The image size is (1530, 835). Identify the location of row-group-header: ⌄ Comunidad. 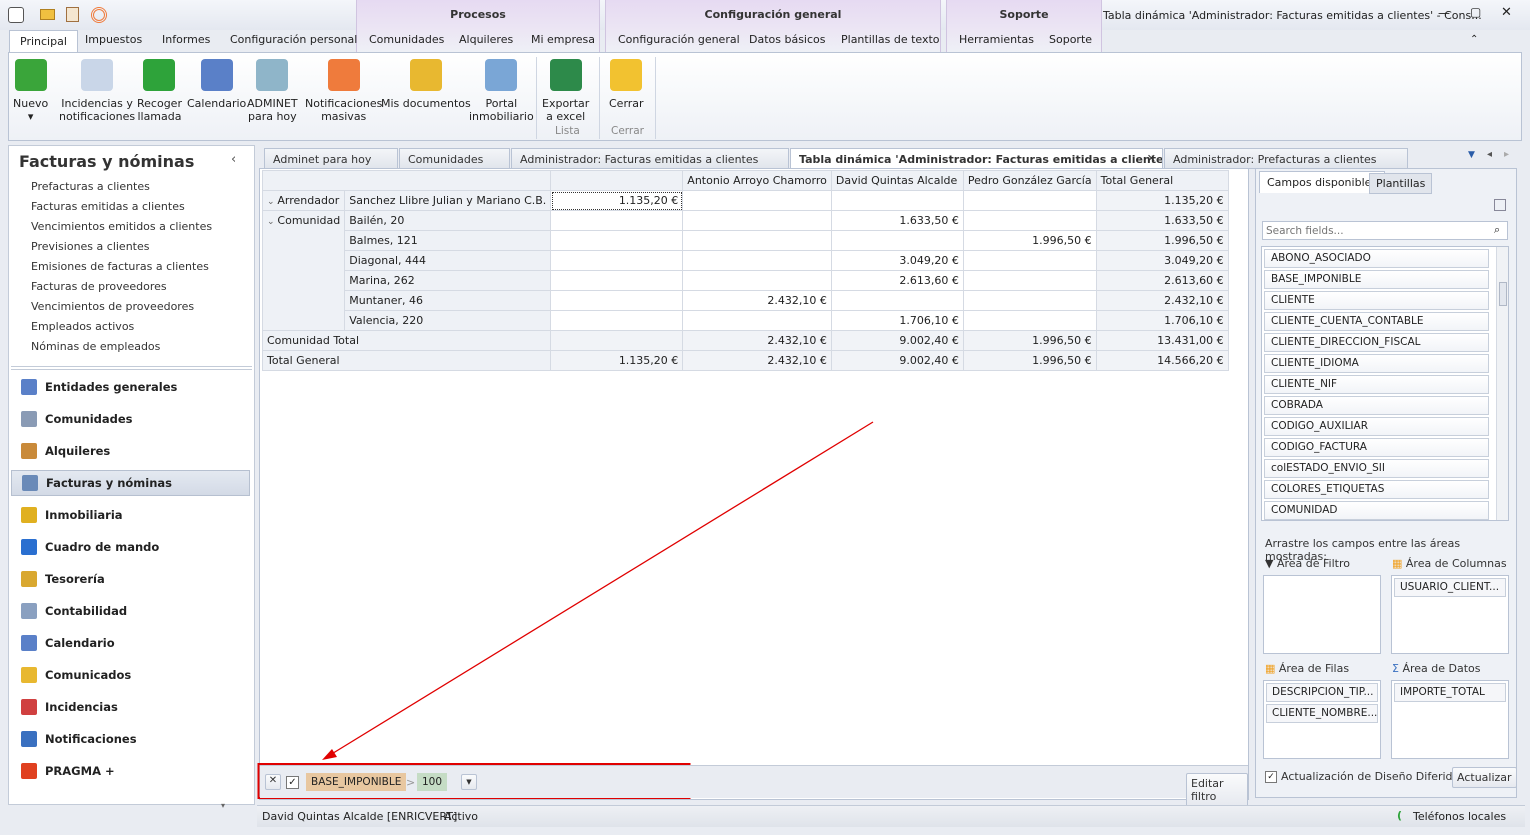
(303, 270).